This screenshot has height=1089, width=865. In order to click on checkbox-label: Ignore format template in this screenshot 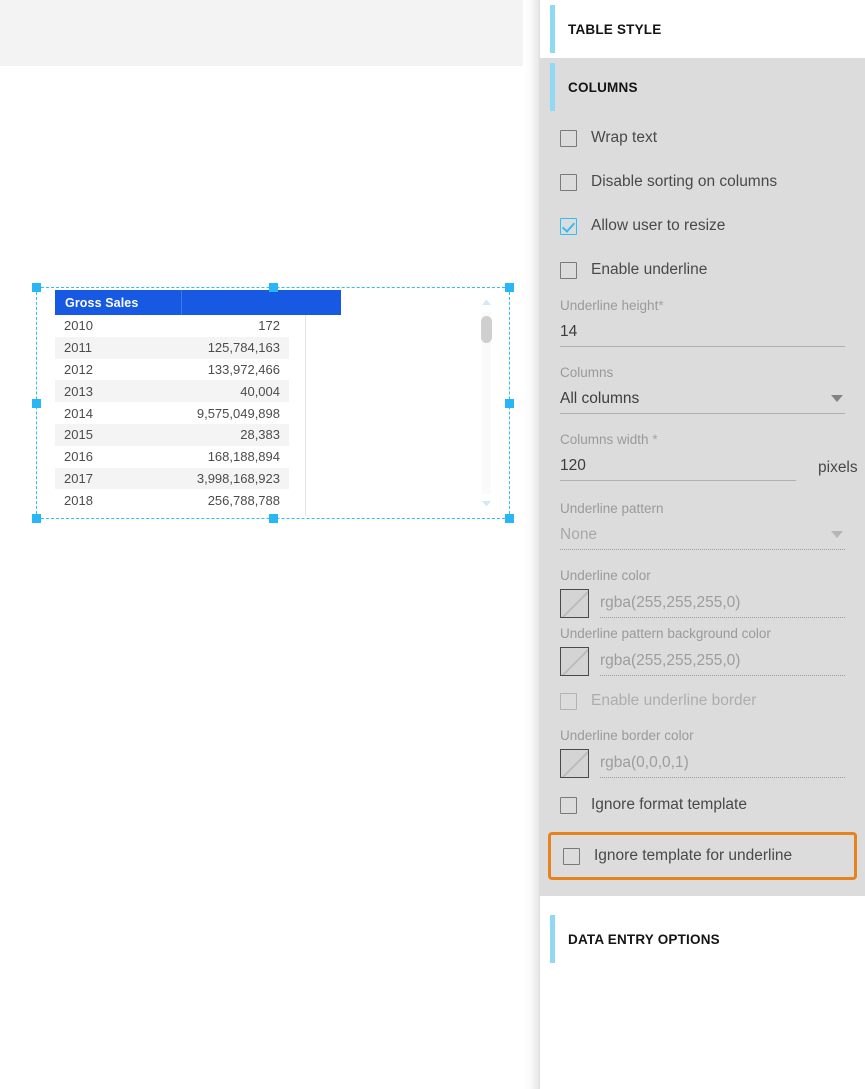, I will do `click(669, 804)`.